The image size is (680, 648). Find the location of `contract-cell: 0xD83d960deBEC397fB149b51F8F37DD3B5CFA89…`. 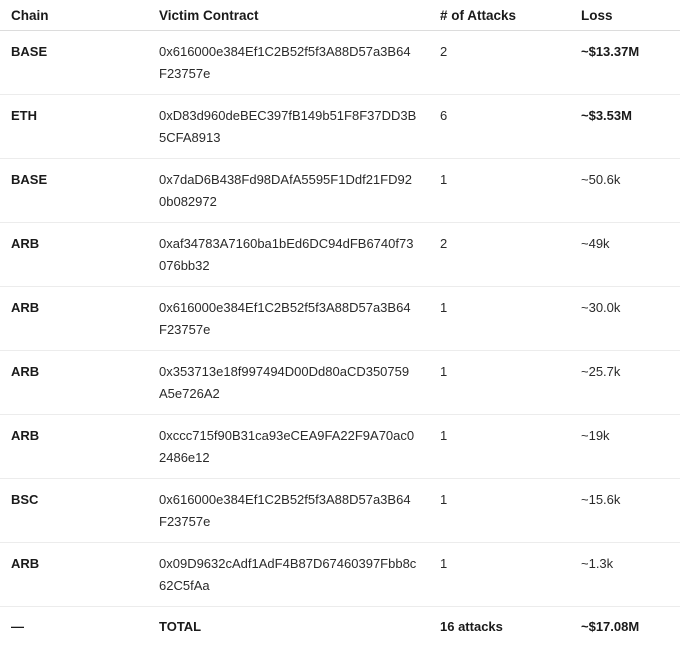

contract-cell: 0xD83d960deBEC397fB149b51F8F37DD3B5CFA89… is located at coordinates (288, 126).